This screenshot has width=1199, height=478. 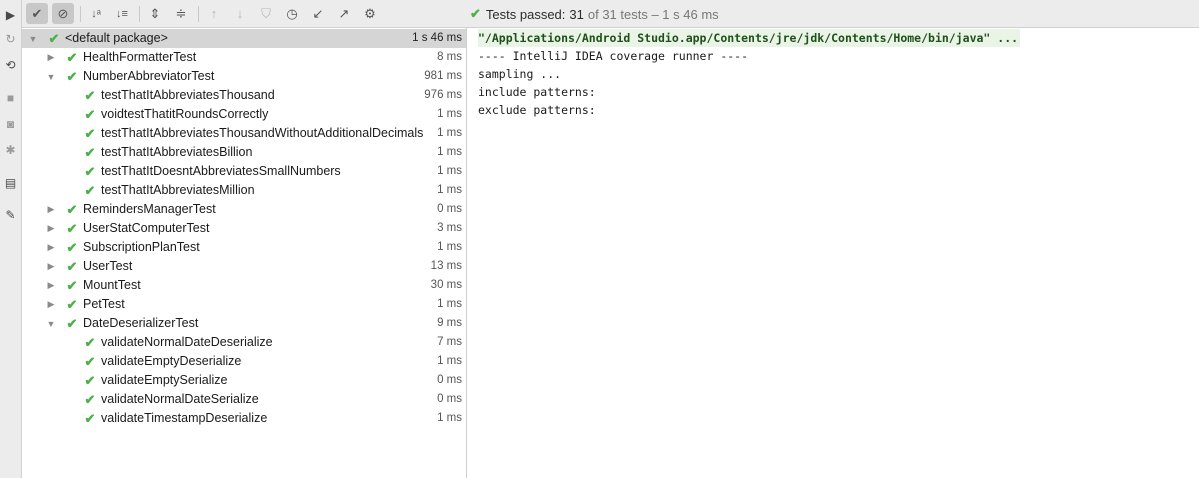 I want to click on test-name: DateDeserializerTest, so click(x=141, y=323).